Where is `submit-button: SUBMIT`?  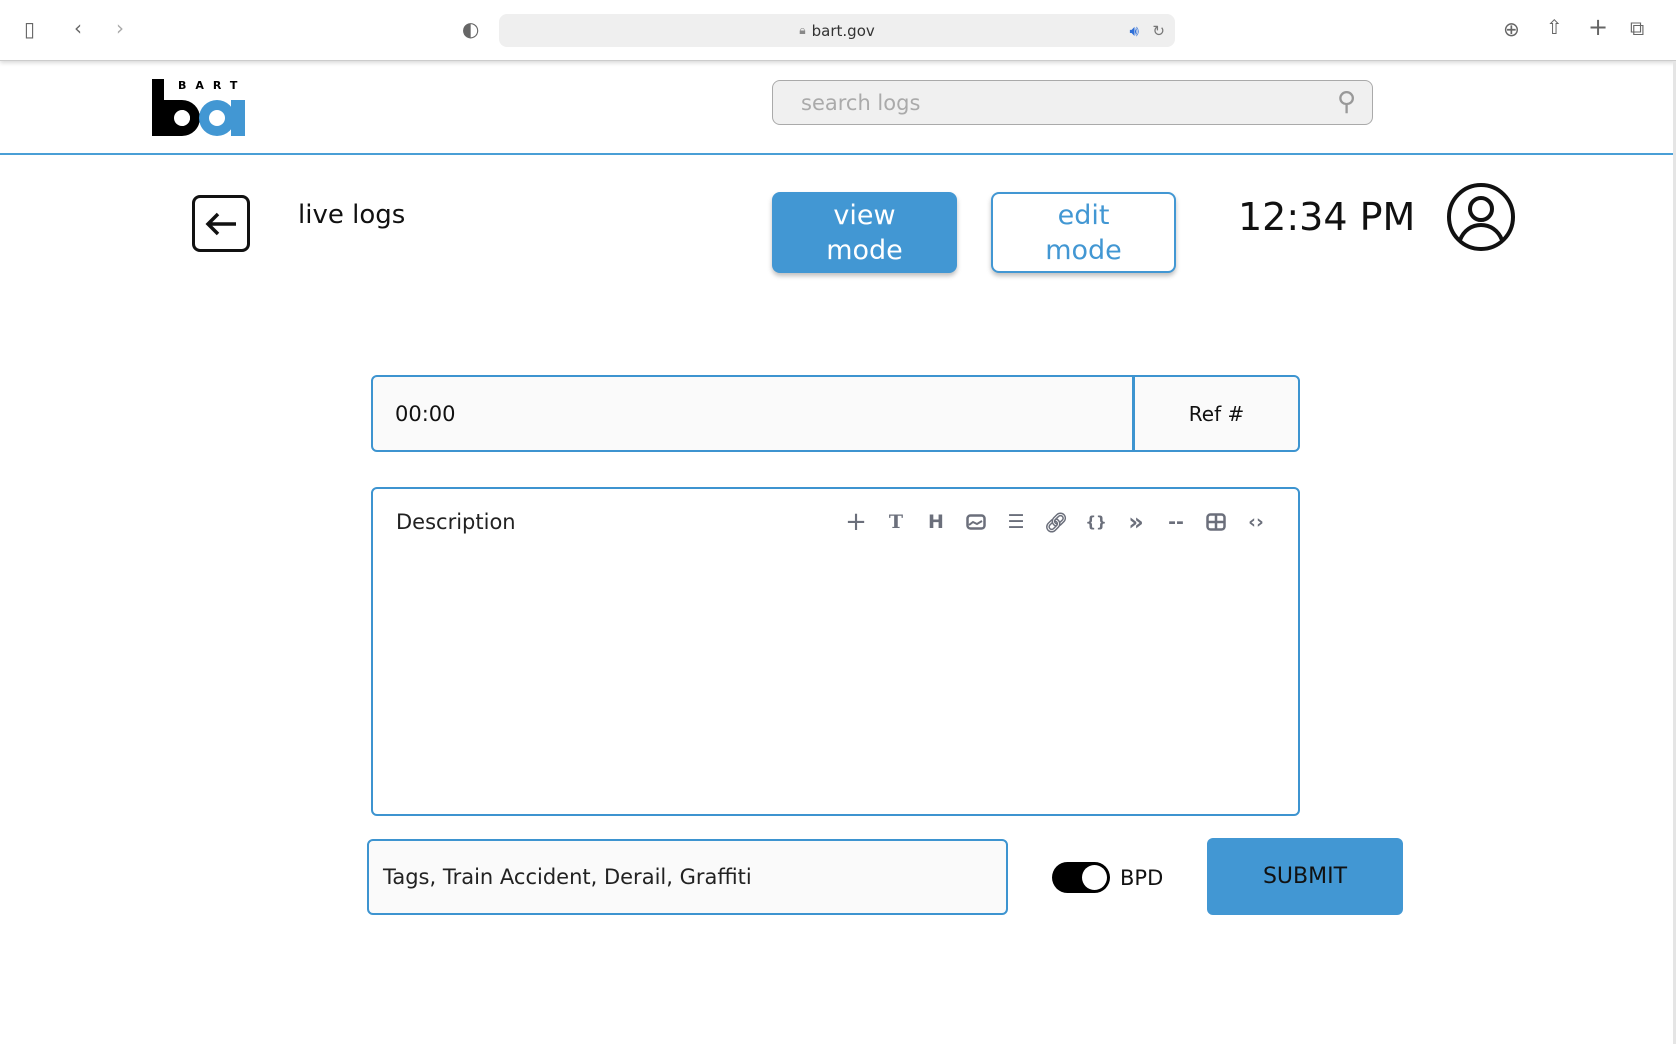 submit-button: SUBMIT is located at coordinates (1305, 876).